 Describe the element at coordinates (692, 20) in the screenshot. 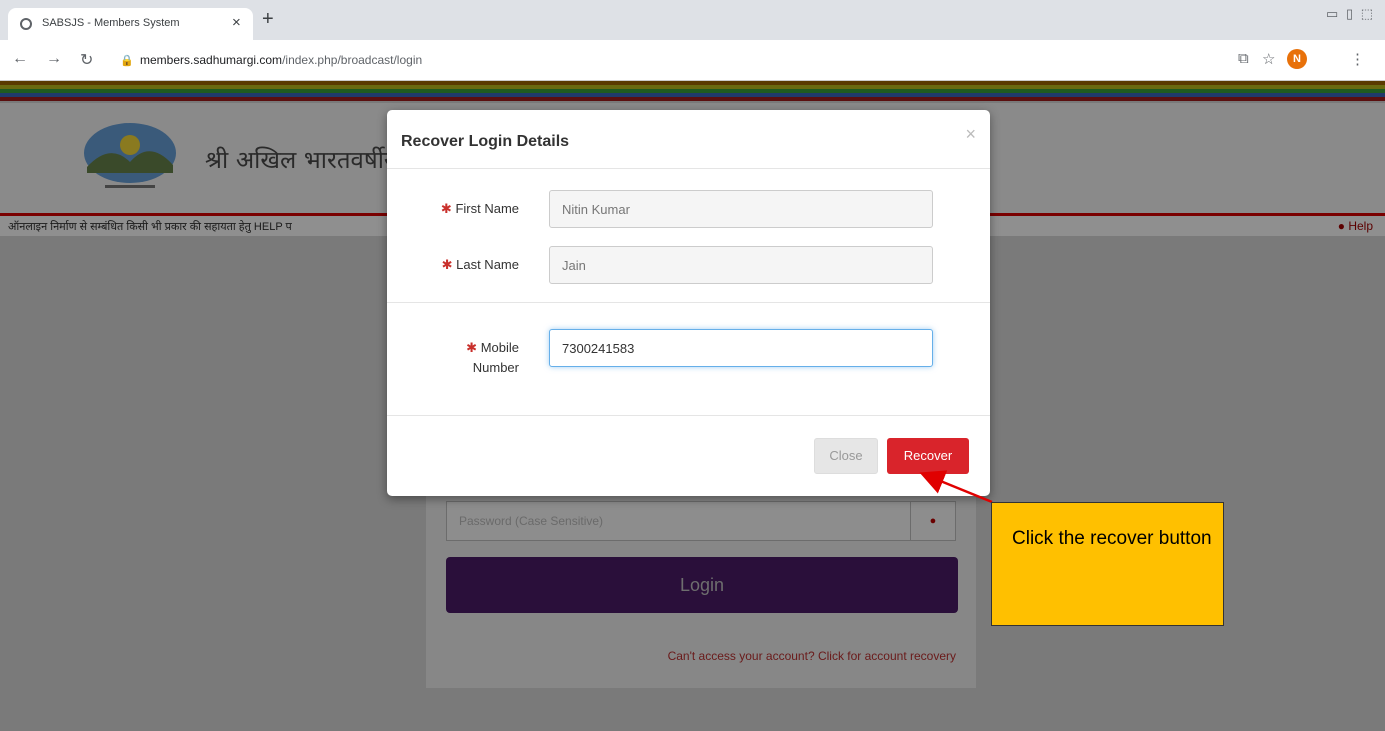

I see `browser-tab-bar: SABSJS - Members System × + ▭ ▯ ⬚` at that location.